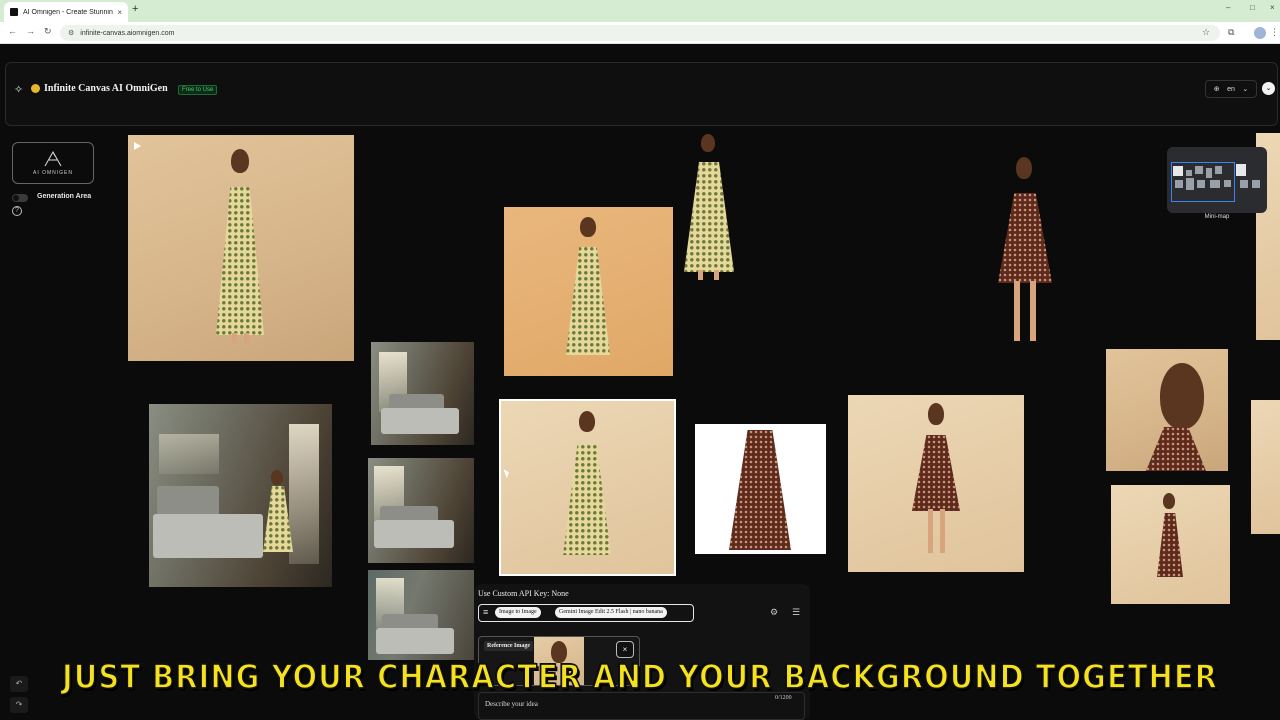 The height and width of the screenshot is (720, 1280). What do you see at coordinates (52, 173) in the screenshot?
I see `logo-text: AI OMNIGEN` at bounding box center [52, 173].